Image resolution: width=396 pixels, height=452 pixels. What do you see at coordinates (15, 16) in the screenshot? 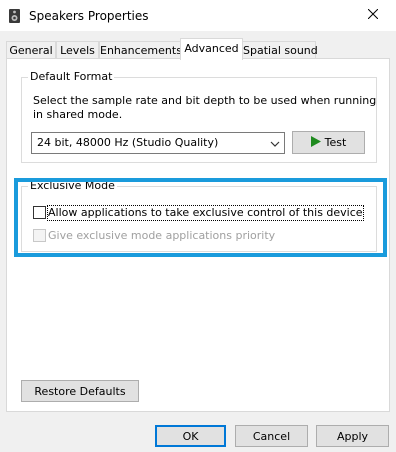
I see `speaker-icon` at bounding box center [15, 16].